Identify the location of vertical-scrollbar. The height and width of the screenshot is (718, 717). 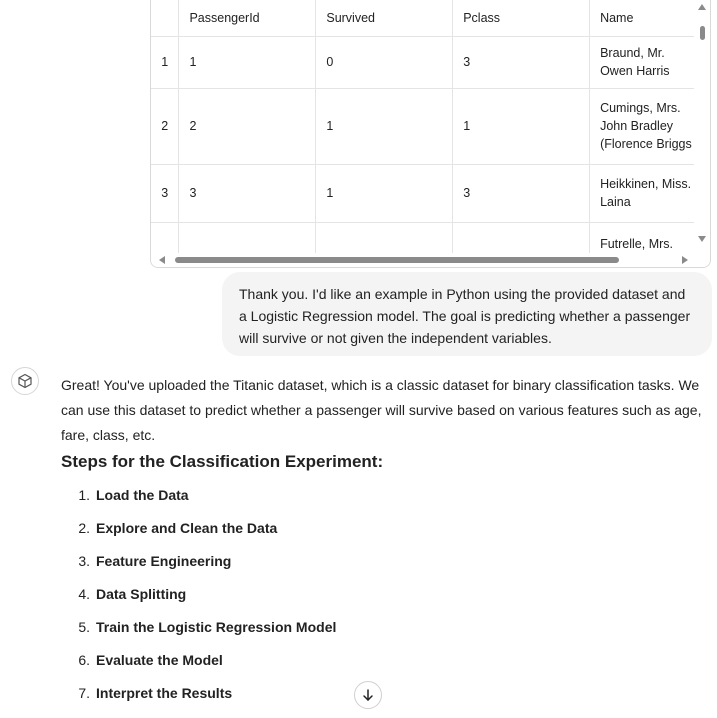
(702, 127).